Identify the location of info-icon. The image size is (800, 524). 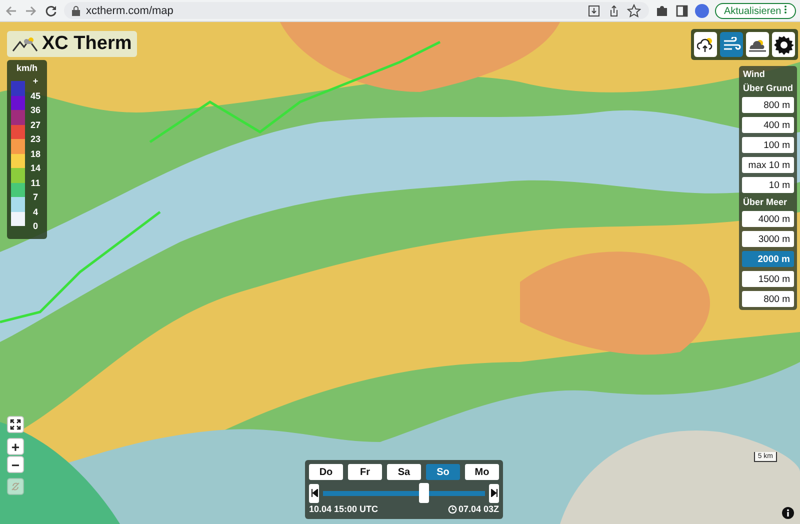
(788, 513).